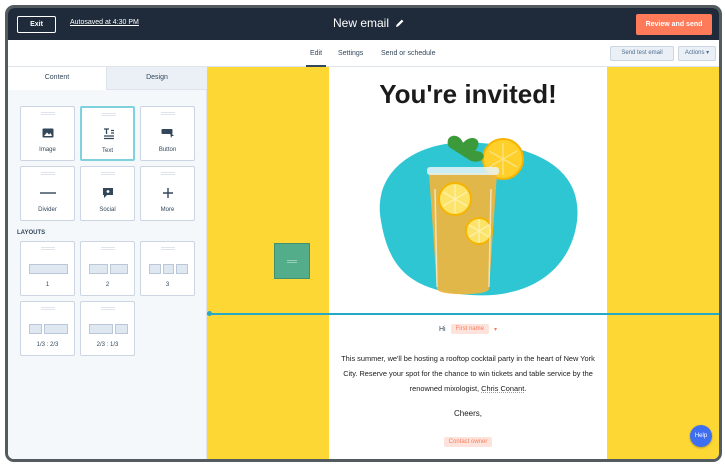 The image size is (725, 464). I want to click on greeting-text: Hi, so click(442, 329).